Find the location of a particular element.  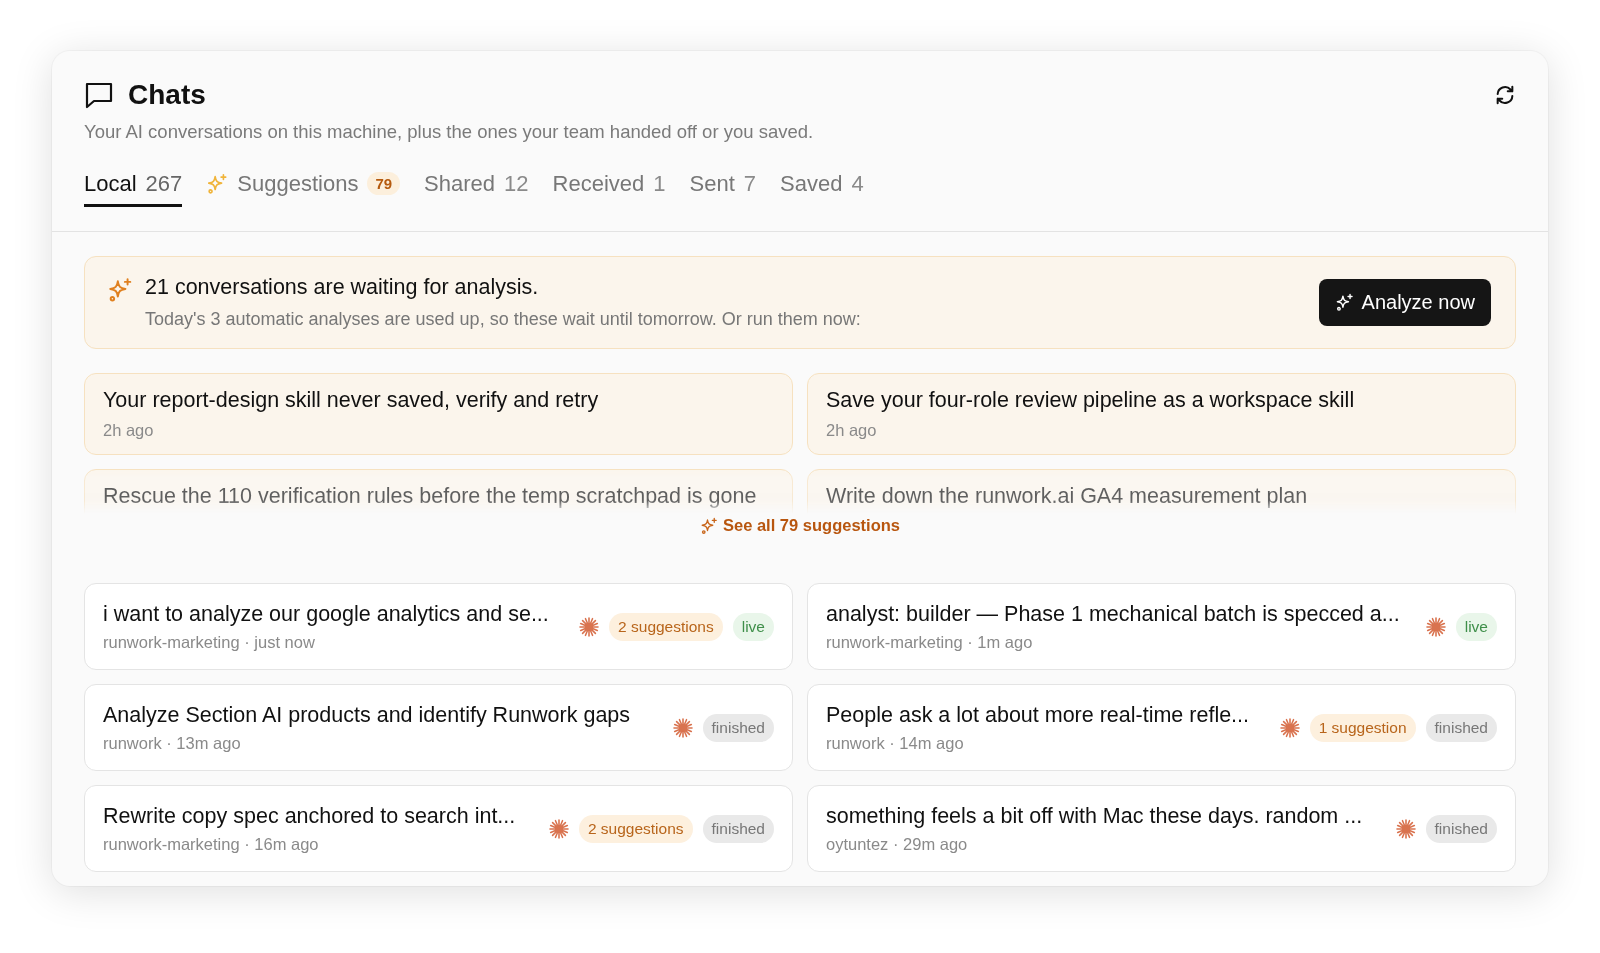

page-title: Chats is located at coordinates (167, 95).